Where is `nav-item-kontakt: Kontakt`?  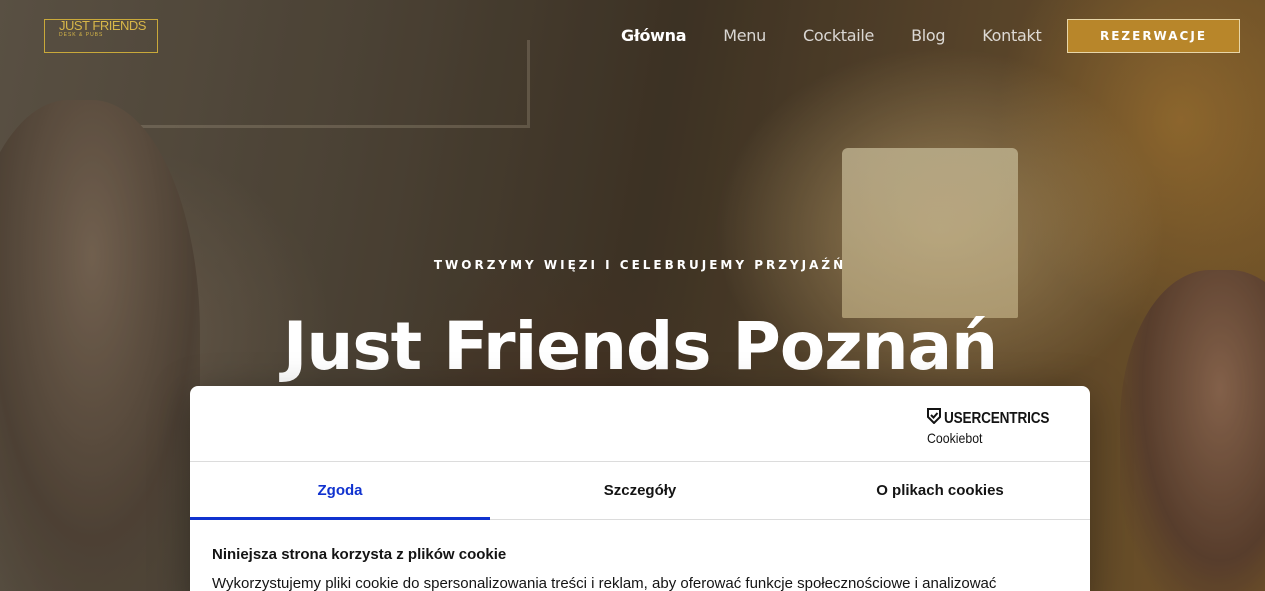
nav-item-kontakt: Kontakt is located at coordinates (1011, 35).